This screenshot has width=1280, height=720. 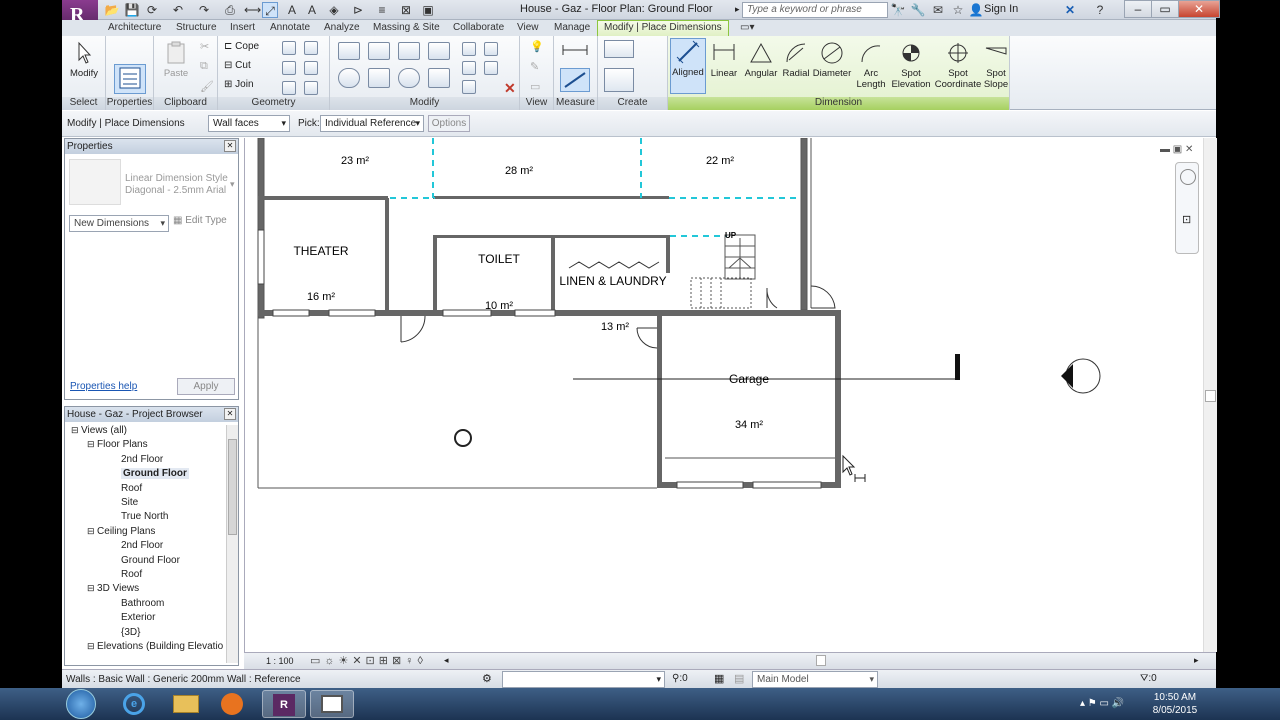 What do you see at coordinates (311, 88) in the screenshot?
I see `remove-paint-icon` at bounding box center [311, 88].